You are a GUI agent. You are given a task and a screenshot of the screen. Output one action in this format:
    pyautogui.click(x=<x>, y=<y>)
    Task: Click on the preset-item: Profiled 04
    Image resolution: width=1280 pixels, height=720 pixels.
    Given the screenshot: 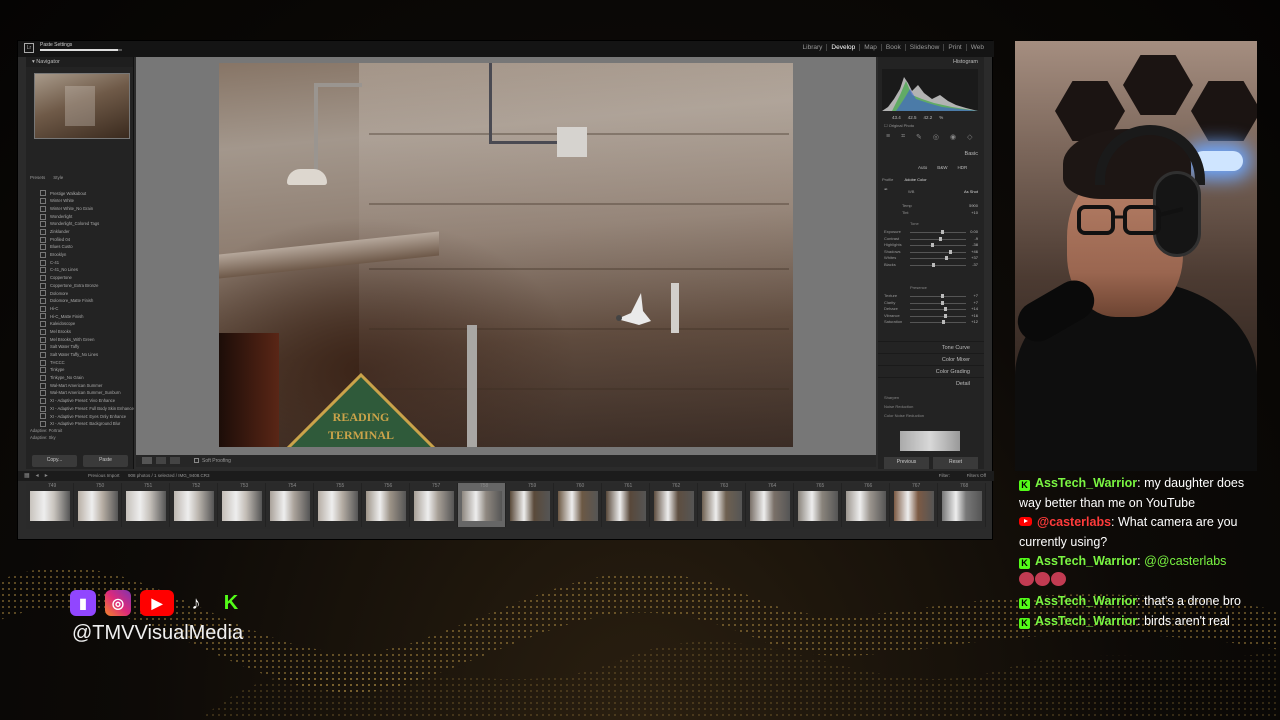 What is the action you would take?
    pyautogui.click(x=80, y=239)
    